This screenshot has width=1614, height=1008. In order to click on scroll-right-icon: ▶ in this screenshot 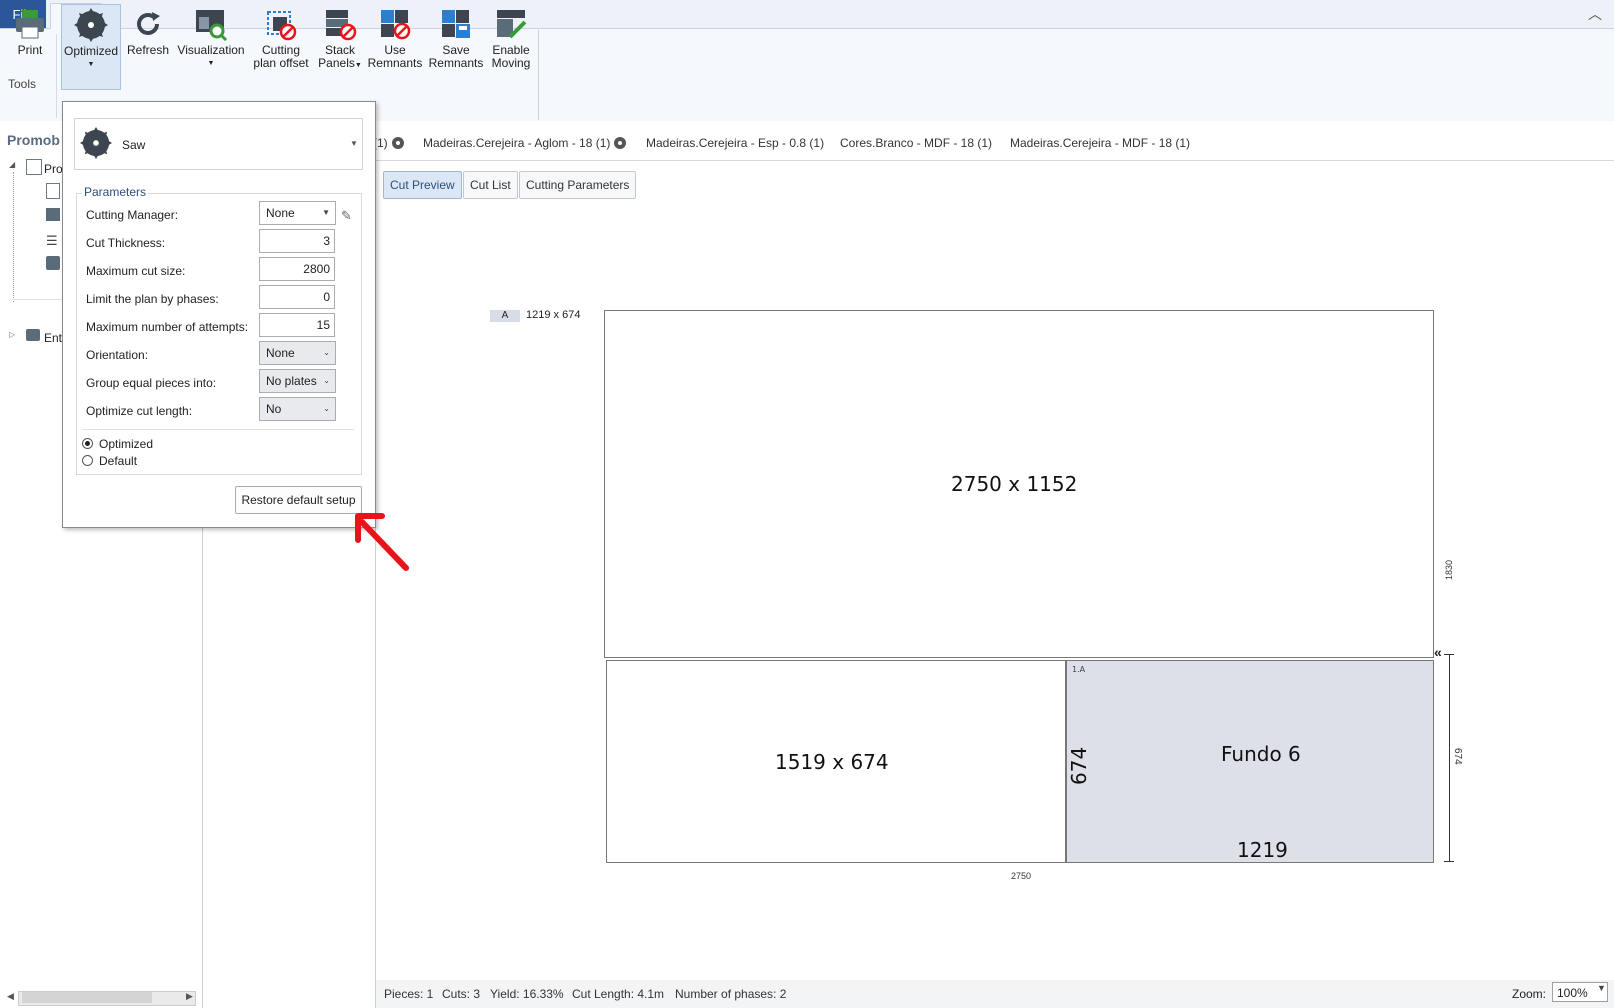, I will do `click(189, 996)`.